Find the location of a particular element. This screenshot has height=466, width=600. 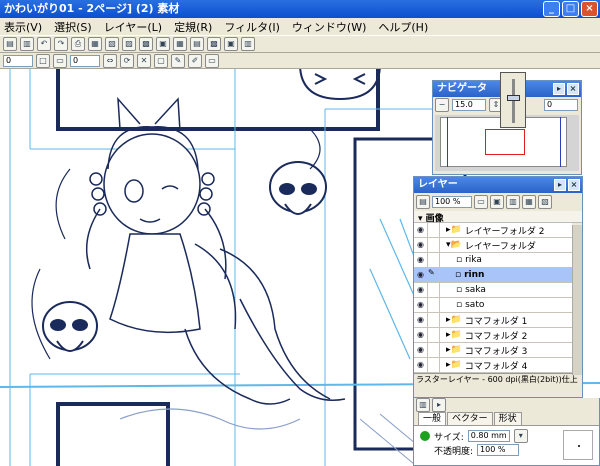

layer-name: rika is located at coordinates (473, 260).